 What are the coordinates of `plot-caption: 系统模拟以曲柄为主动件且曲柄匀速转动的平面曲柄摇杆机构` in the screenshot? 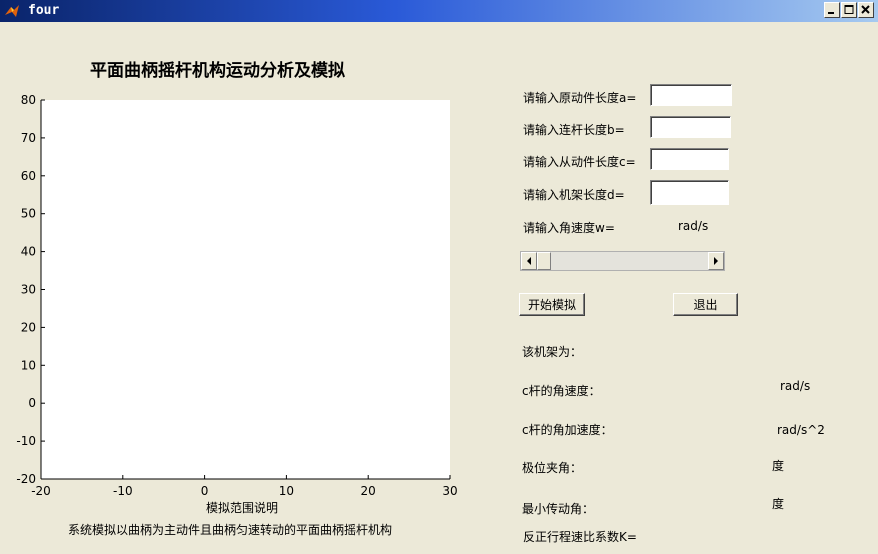 It's located at (230, 530).